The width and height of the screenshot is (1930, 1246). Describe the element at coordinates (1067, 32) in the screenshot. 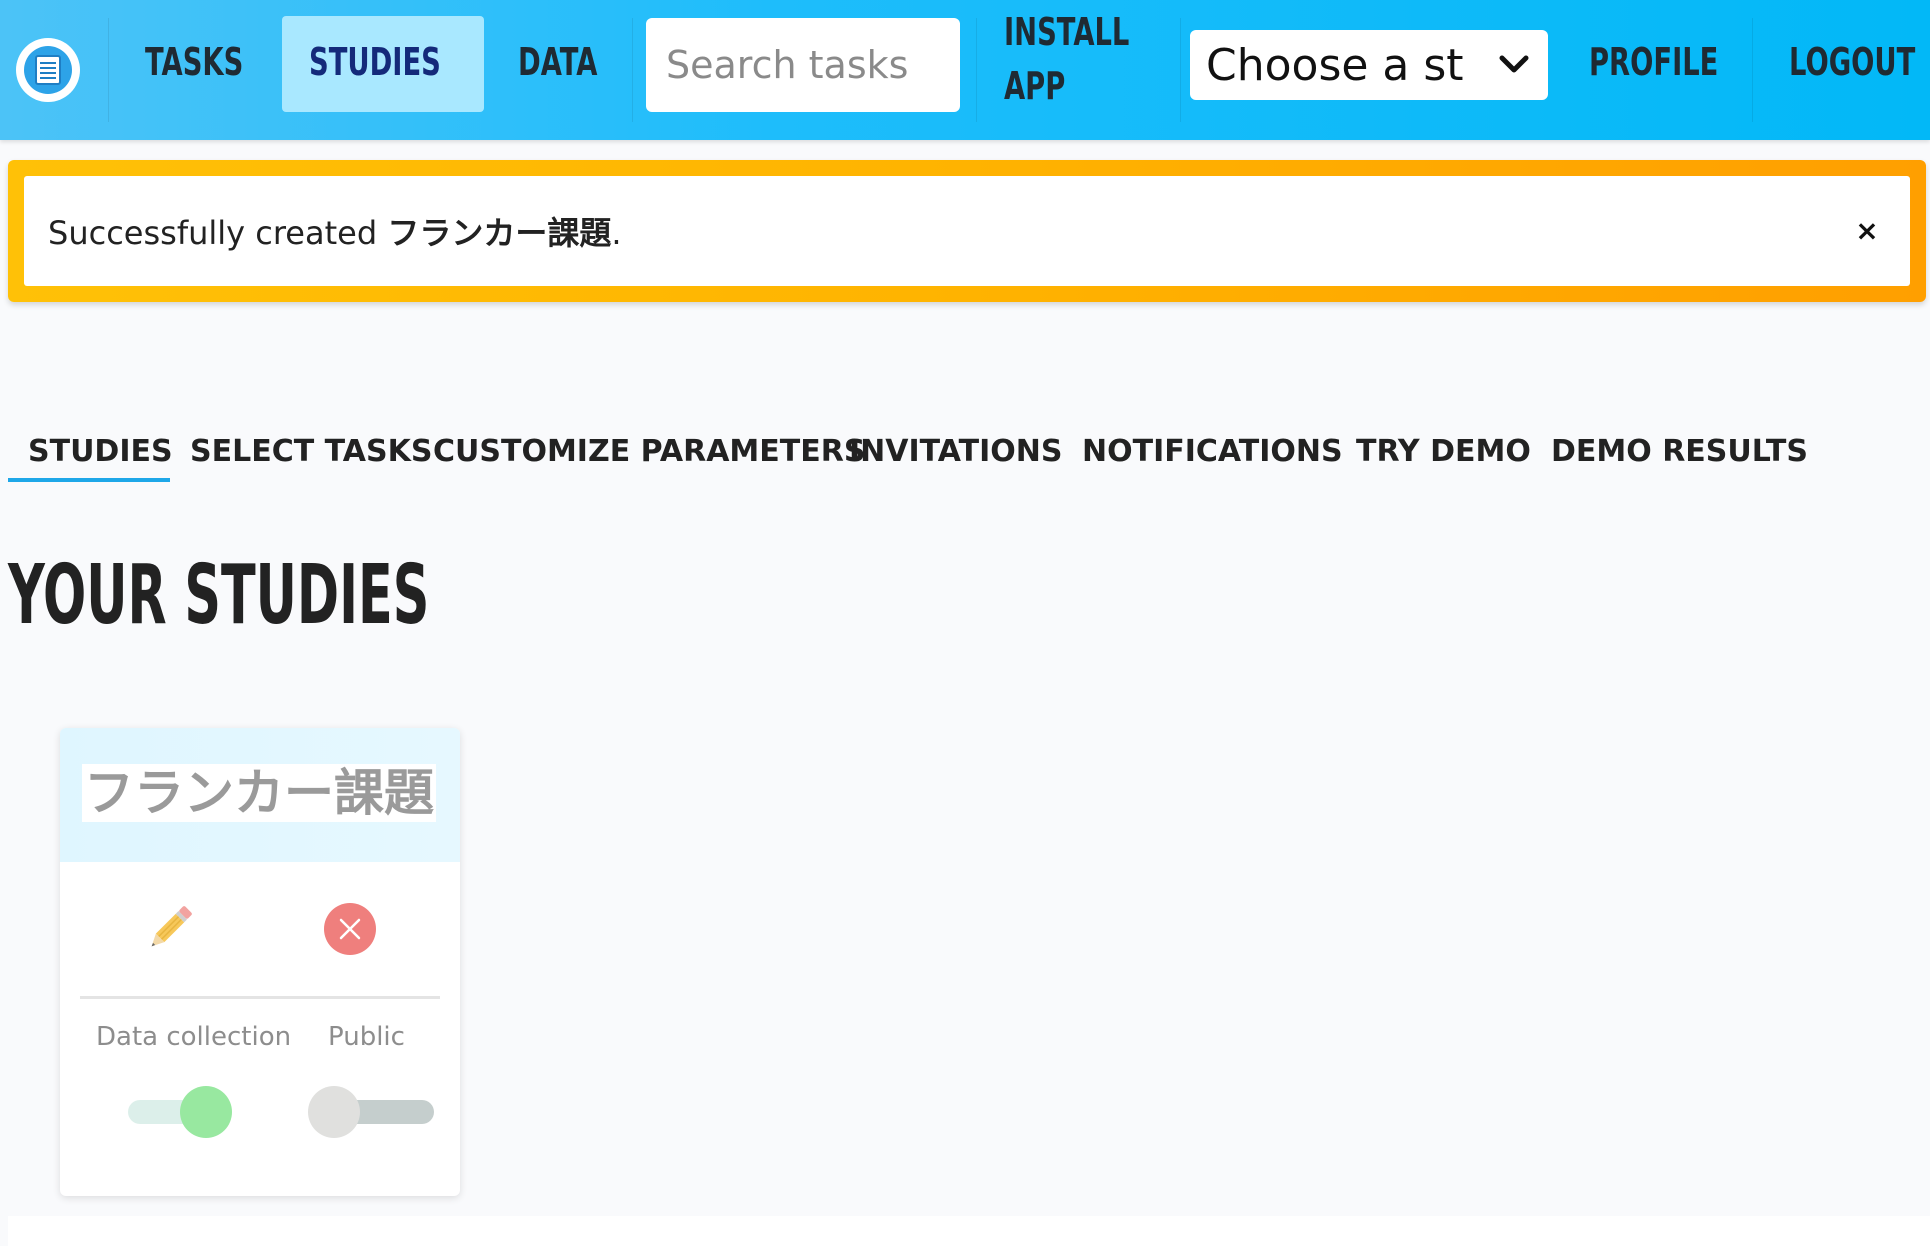

I see `install-app-line1: INSTALL` at that location.